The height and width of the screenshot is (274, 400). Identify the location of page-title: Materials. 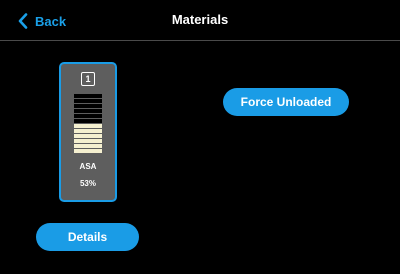
(200, 19).